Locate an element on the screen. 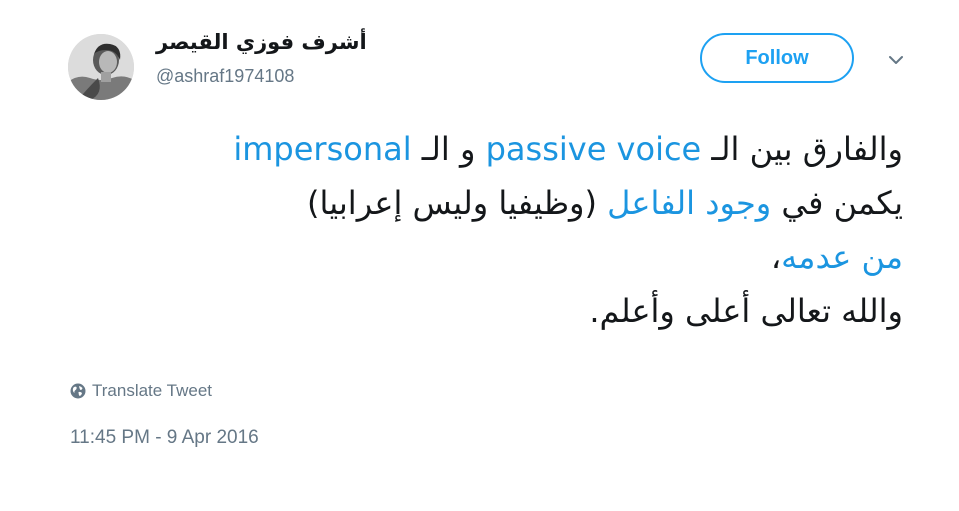  hashtag-link-subject-existence: وجود الفاعل is located at coordinates (689, 203).